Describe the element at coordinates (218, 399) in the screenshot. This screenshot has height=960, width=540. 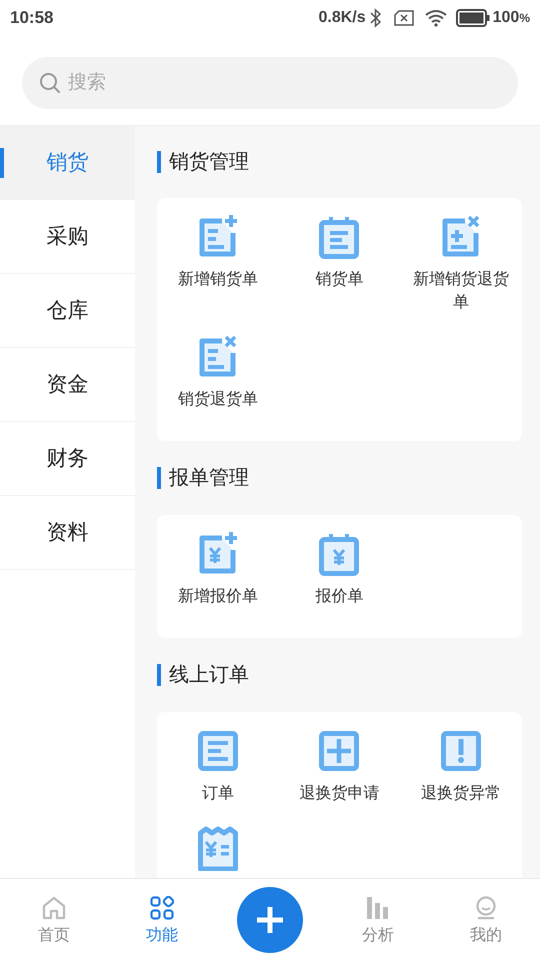
I see `menu-item-label: 销货退货单` at that location.